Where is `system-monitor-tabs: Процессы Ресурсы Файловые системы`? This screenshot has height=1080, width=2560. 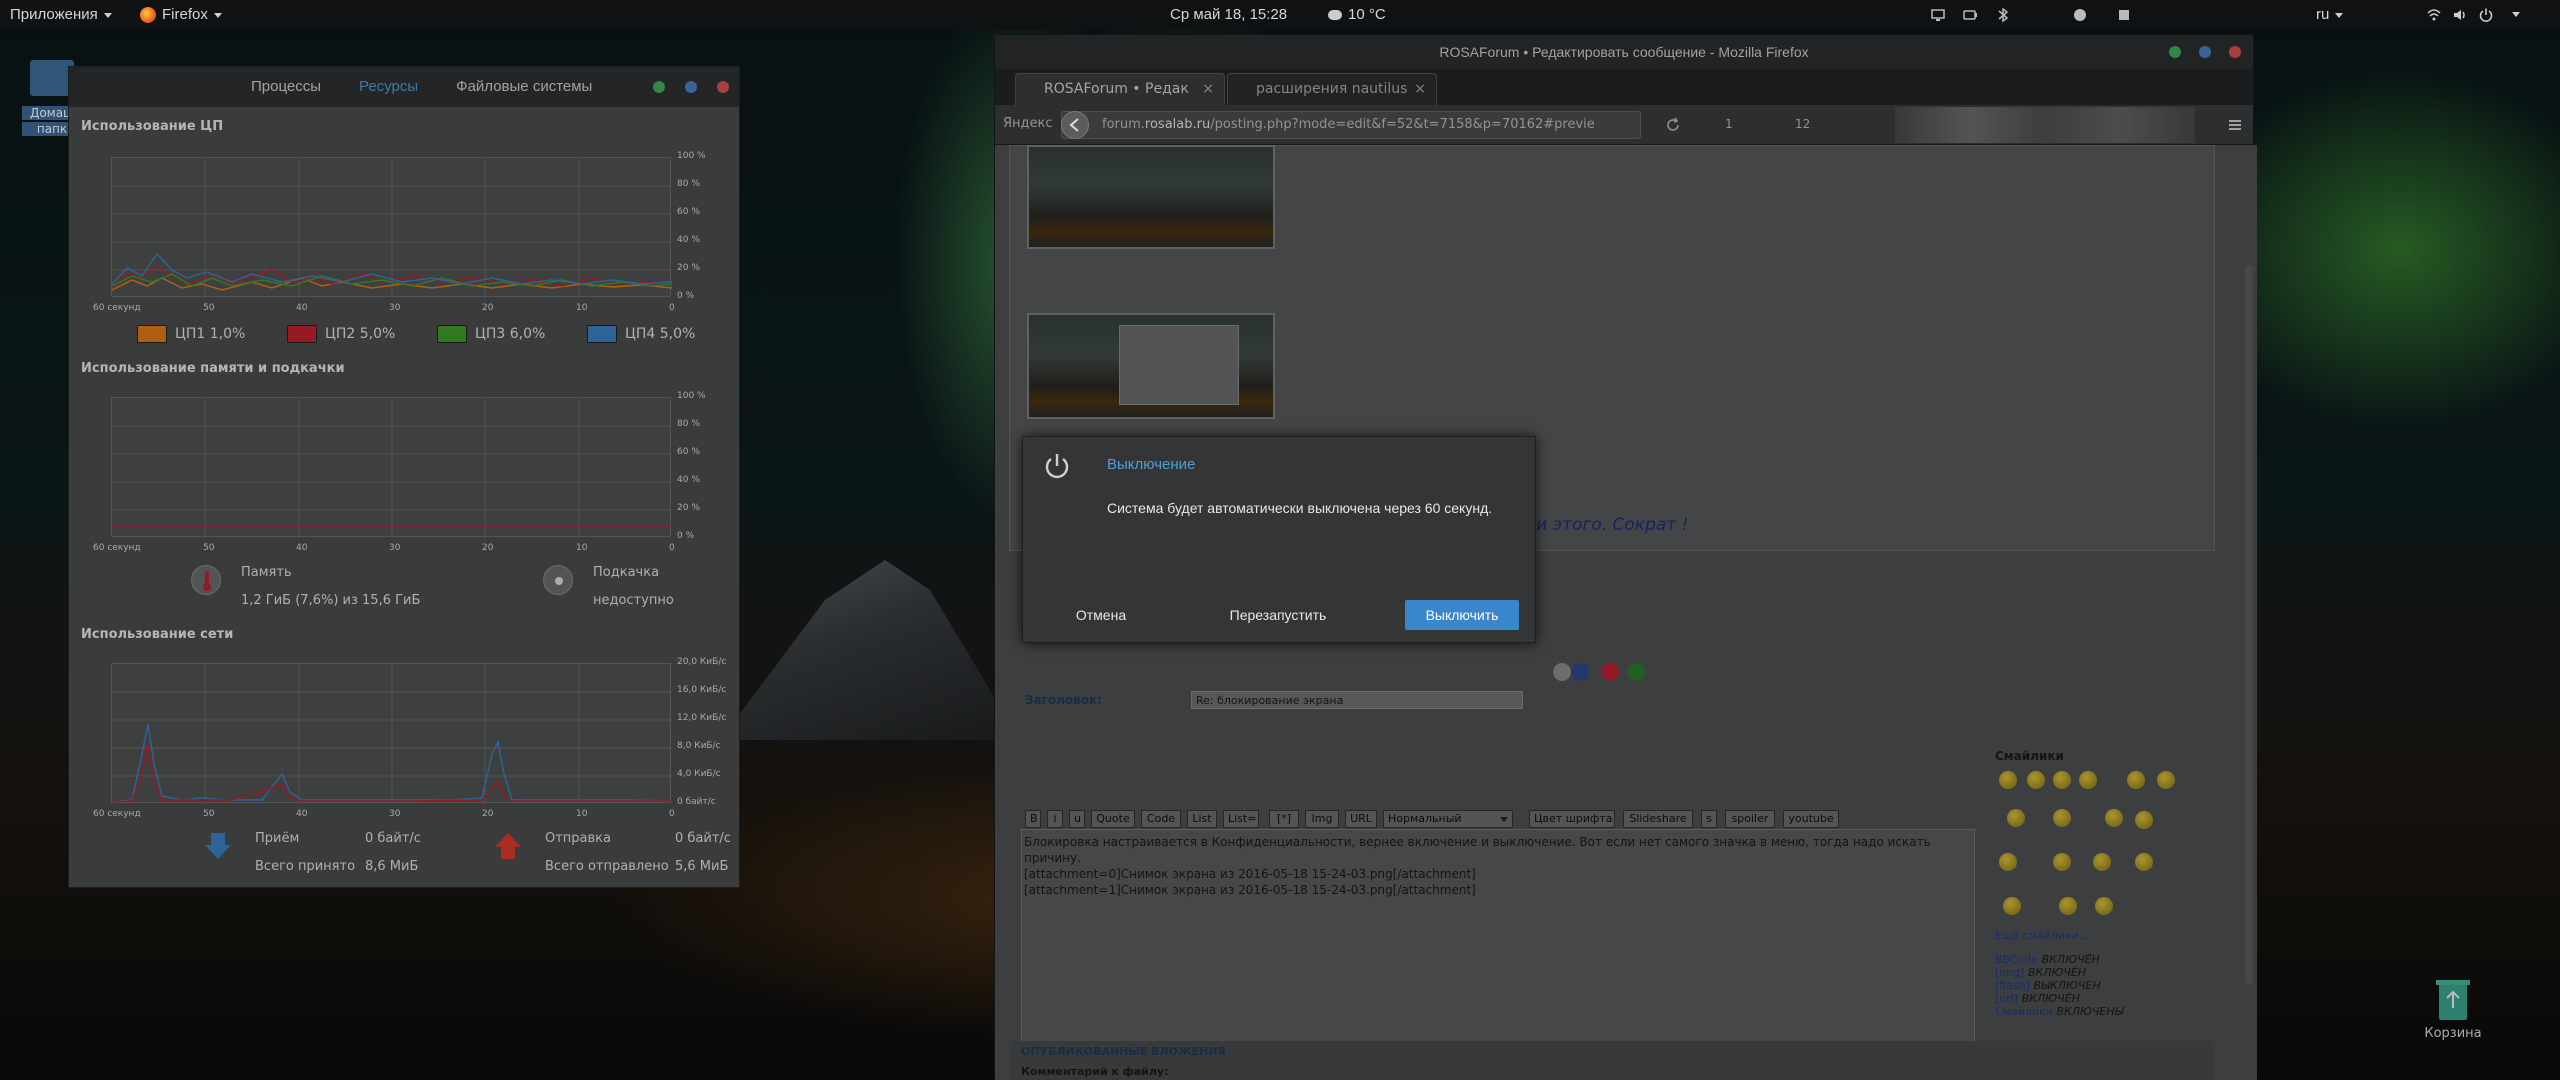 system-monitor-tabs: Процессы Ресурсы Файловые системы is located at coordinates (421, 86).